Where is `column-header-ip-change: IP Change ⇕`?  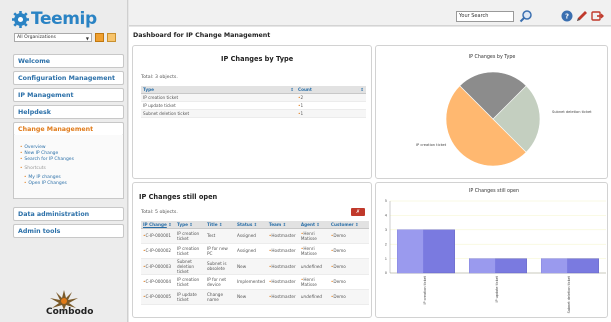 column-header-ip-change: IP Change ⇕ is located at coordinates (158, 225).